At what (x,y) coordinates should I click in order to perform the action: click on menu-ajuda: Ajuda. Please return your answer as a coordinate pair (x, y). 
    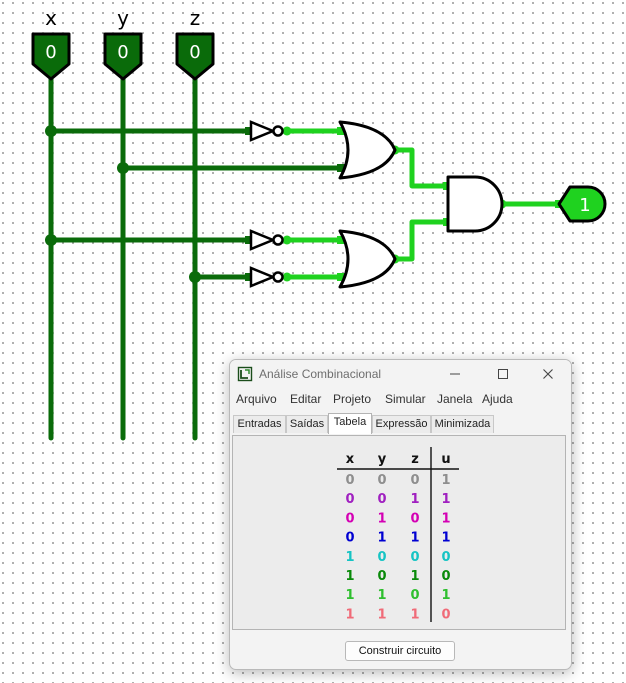
    Looking at the image, I should click on (497, 399).